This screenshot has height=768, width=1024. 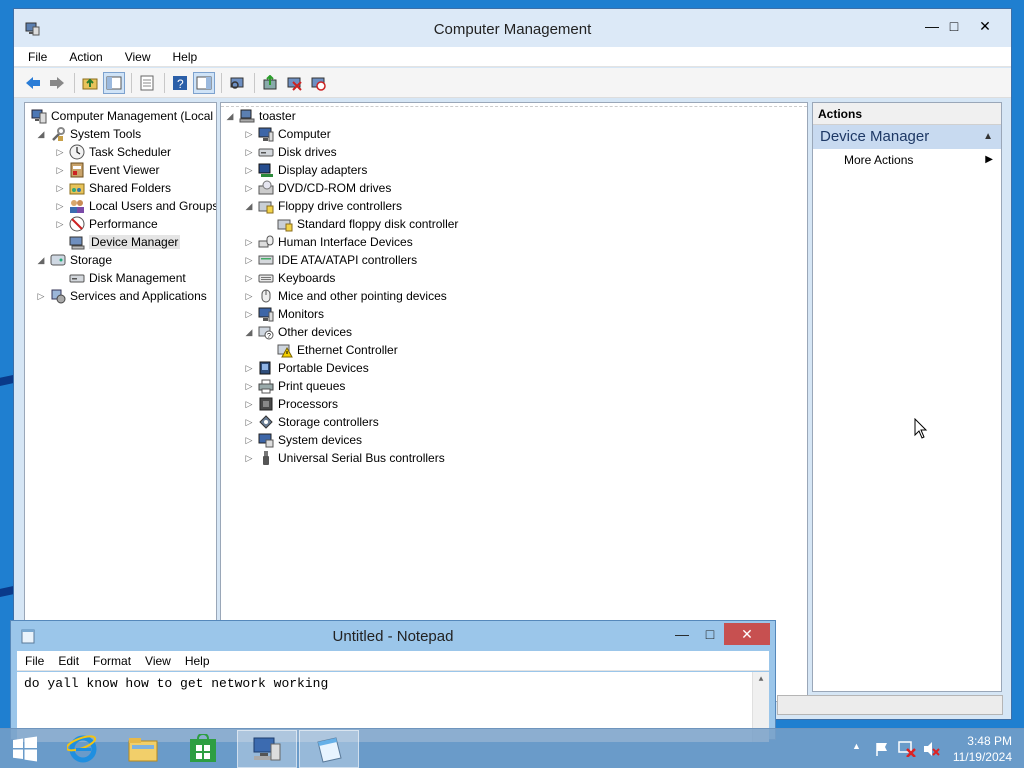 What do you see at coordinates (907, 750) in the screenshot?
I see `network-disconnected-icon` at bounding box center [907, 750].